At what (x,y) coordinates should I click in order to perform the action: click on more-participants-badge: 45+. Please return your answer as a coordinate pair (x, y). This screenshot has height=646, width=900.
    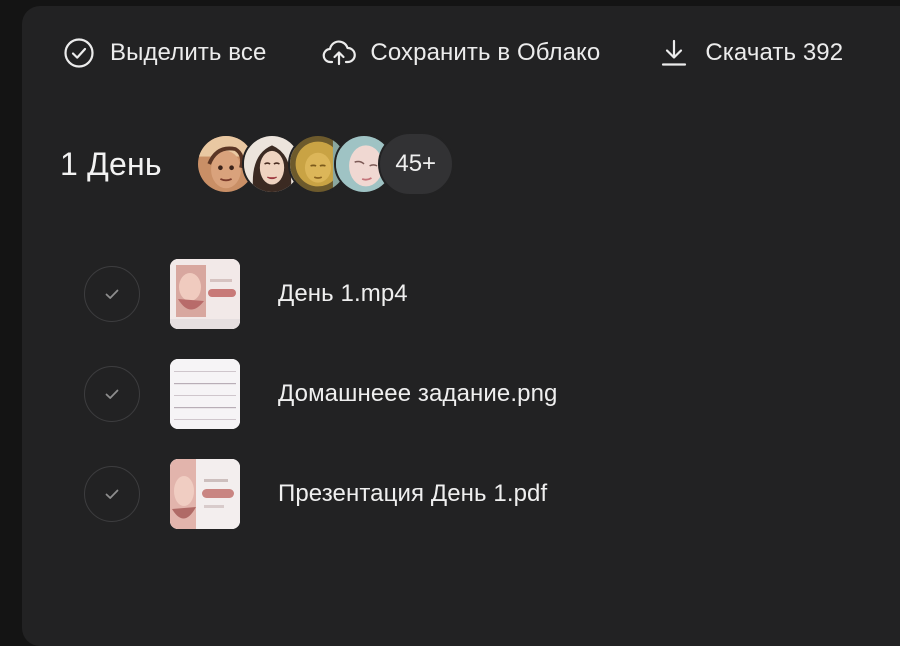
    Looking at the image, I should click on (415, 164).